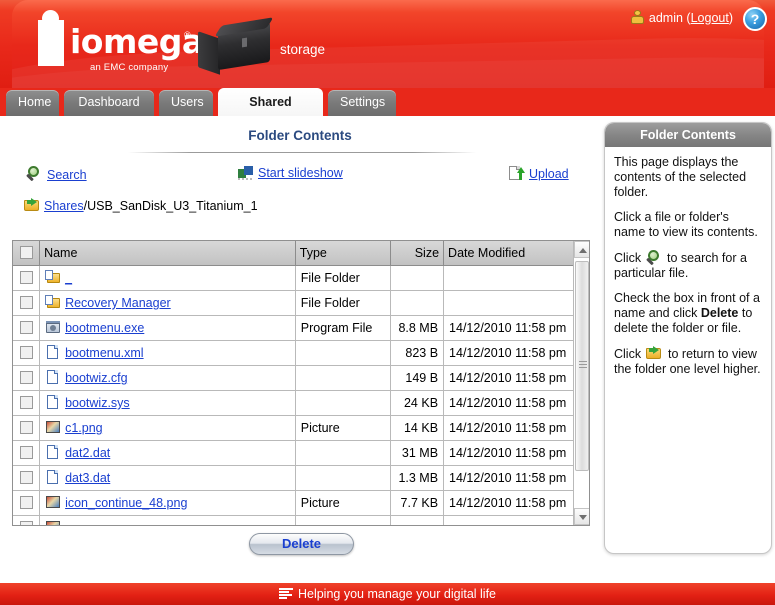  I want to click on table-row: c1.png Picture 14 KB 14/12/2010 11:58 pm, so click(294, 428).